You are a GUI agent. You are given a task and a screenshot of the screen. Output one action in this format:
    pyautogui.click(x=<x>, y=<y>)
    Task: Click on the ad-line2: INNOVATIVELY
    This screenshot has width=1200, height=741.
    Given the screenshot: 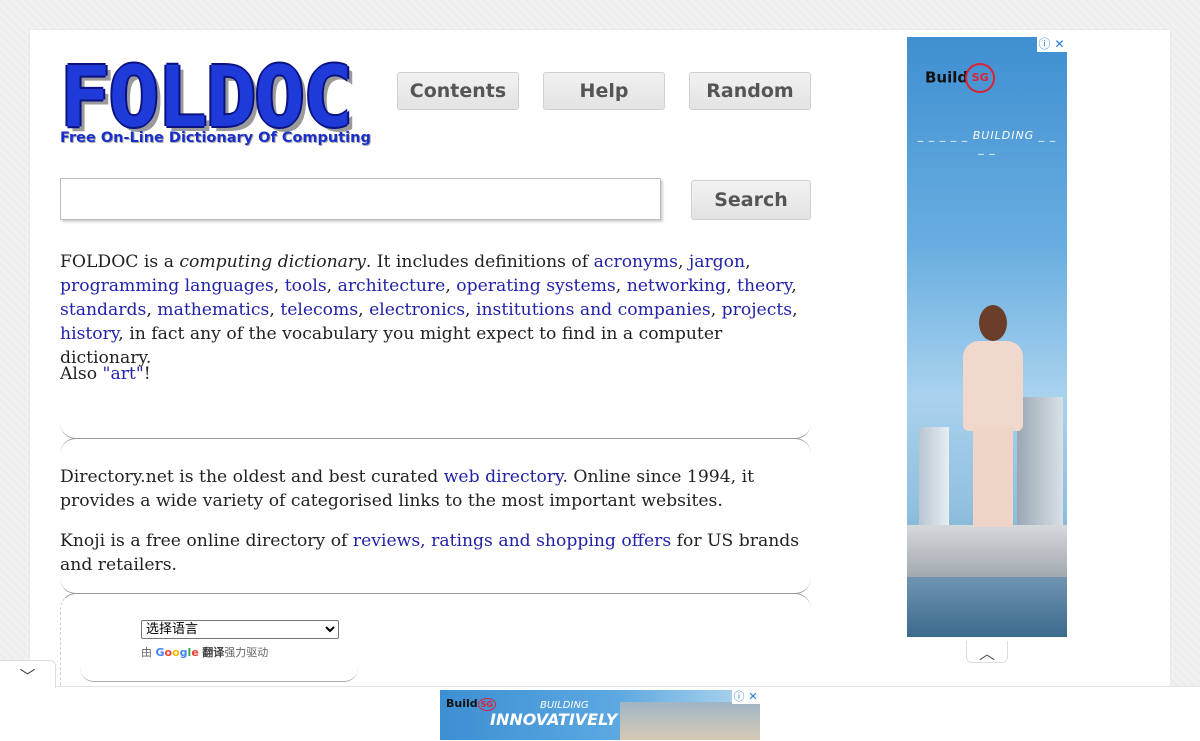 What is the action you would take?
    pyautogui.click(x=554, y=719)
    